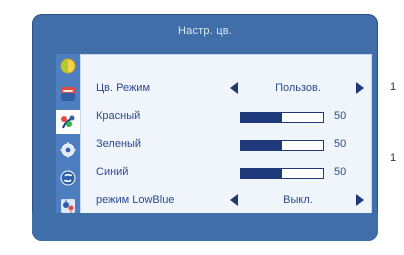  Describe the element at coordinates (298, 88) in the screenshot. I see `row-value: Пользов.` at that location.